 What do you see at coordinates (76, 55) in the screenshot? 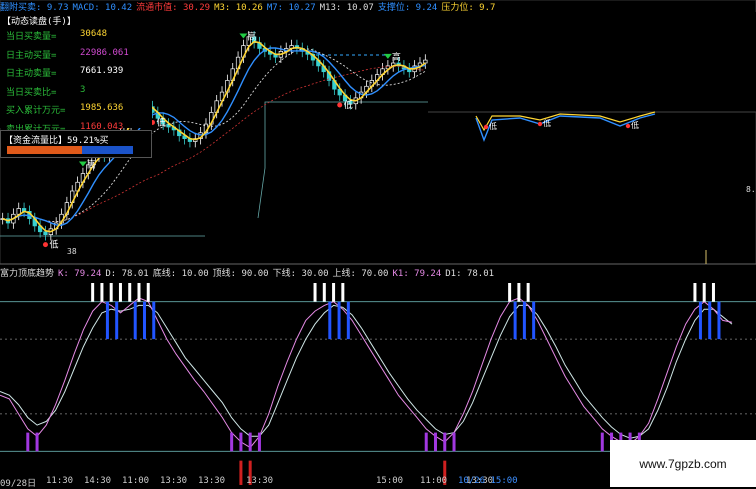
I see `info-row: 日主动买量= 22986.061` at bounding box center [76, 55].